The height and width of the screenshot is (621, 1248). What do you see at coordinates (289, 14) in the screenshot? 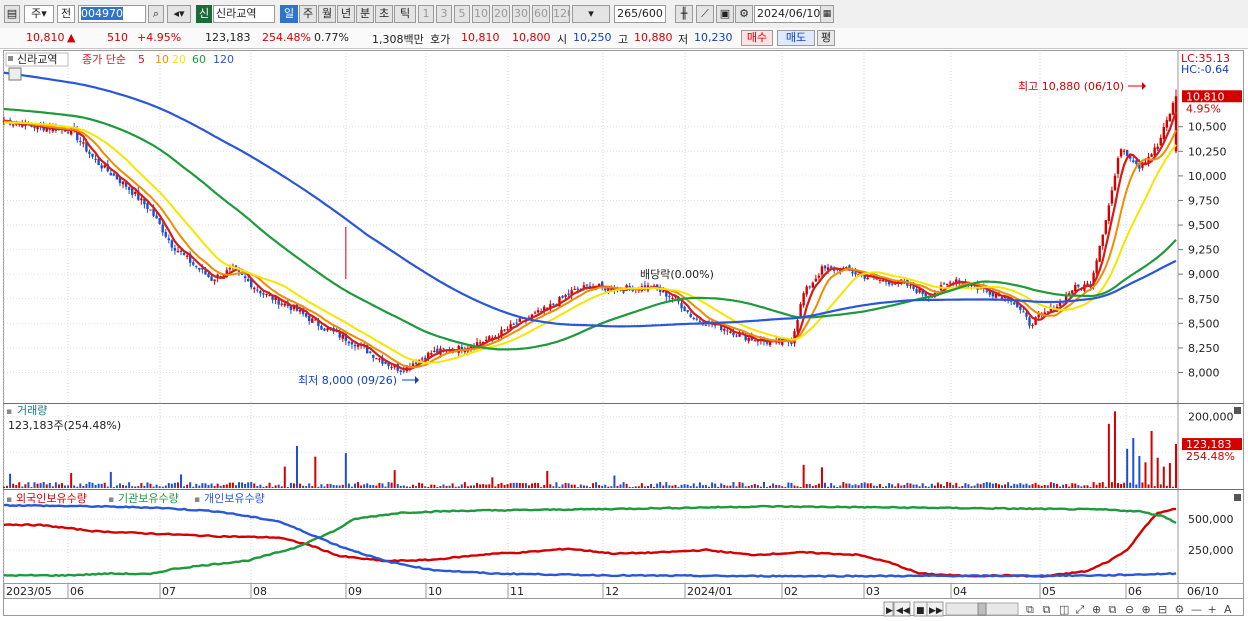
I see `period-tab-0: 일` at bounding box center [289, 14].